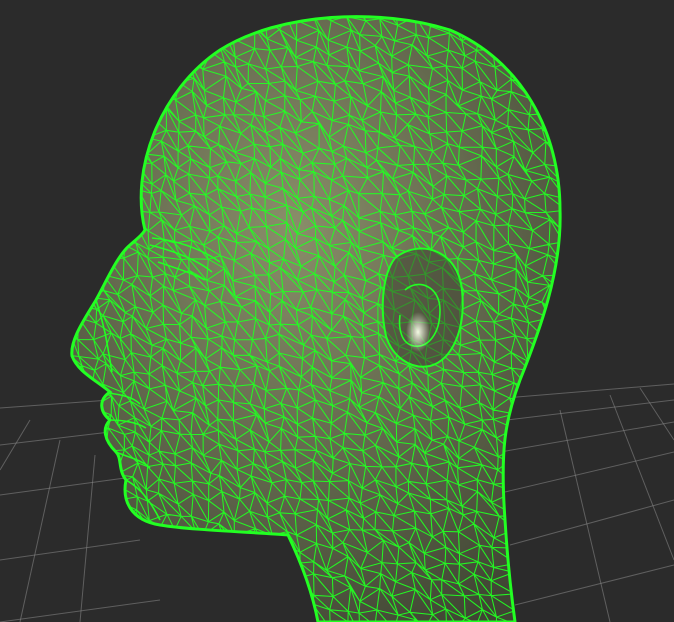 This screenshot has width=674, height=622. I want to click on specular-highlight, so click(418, 332).